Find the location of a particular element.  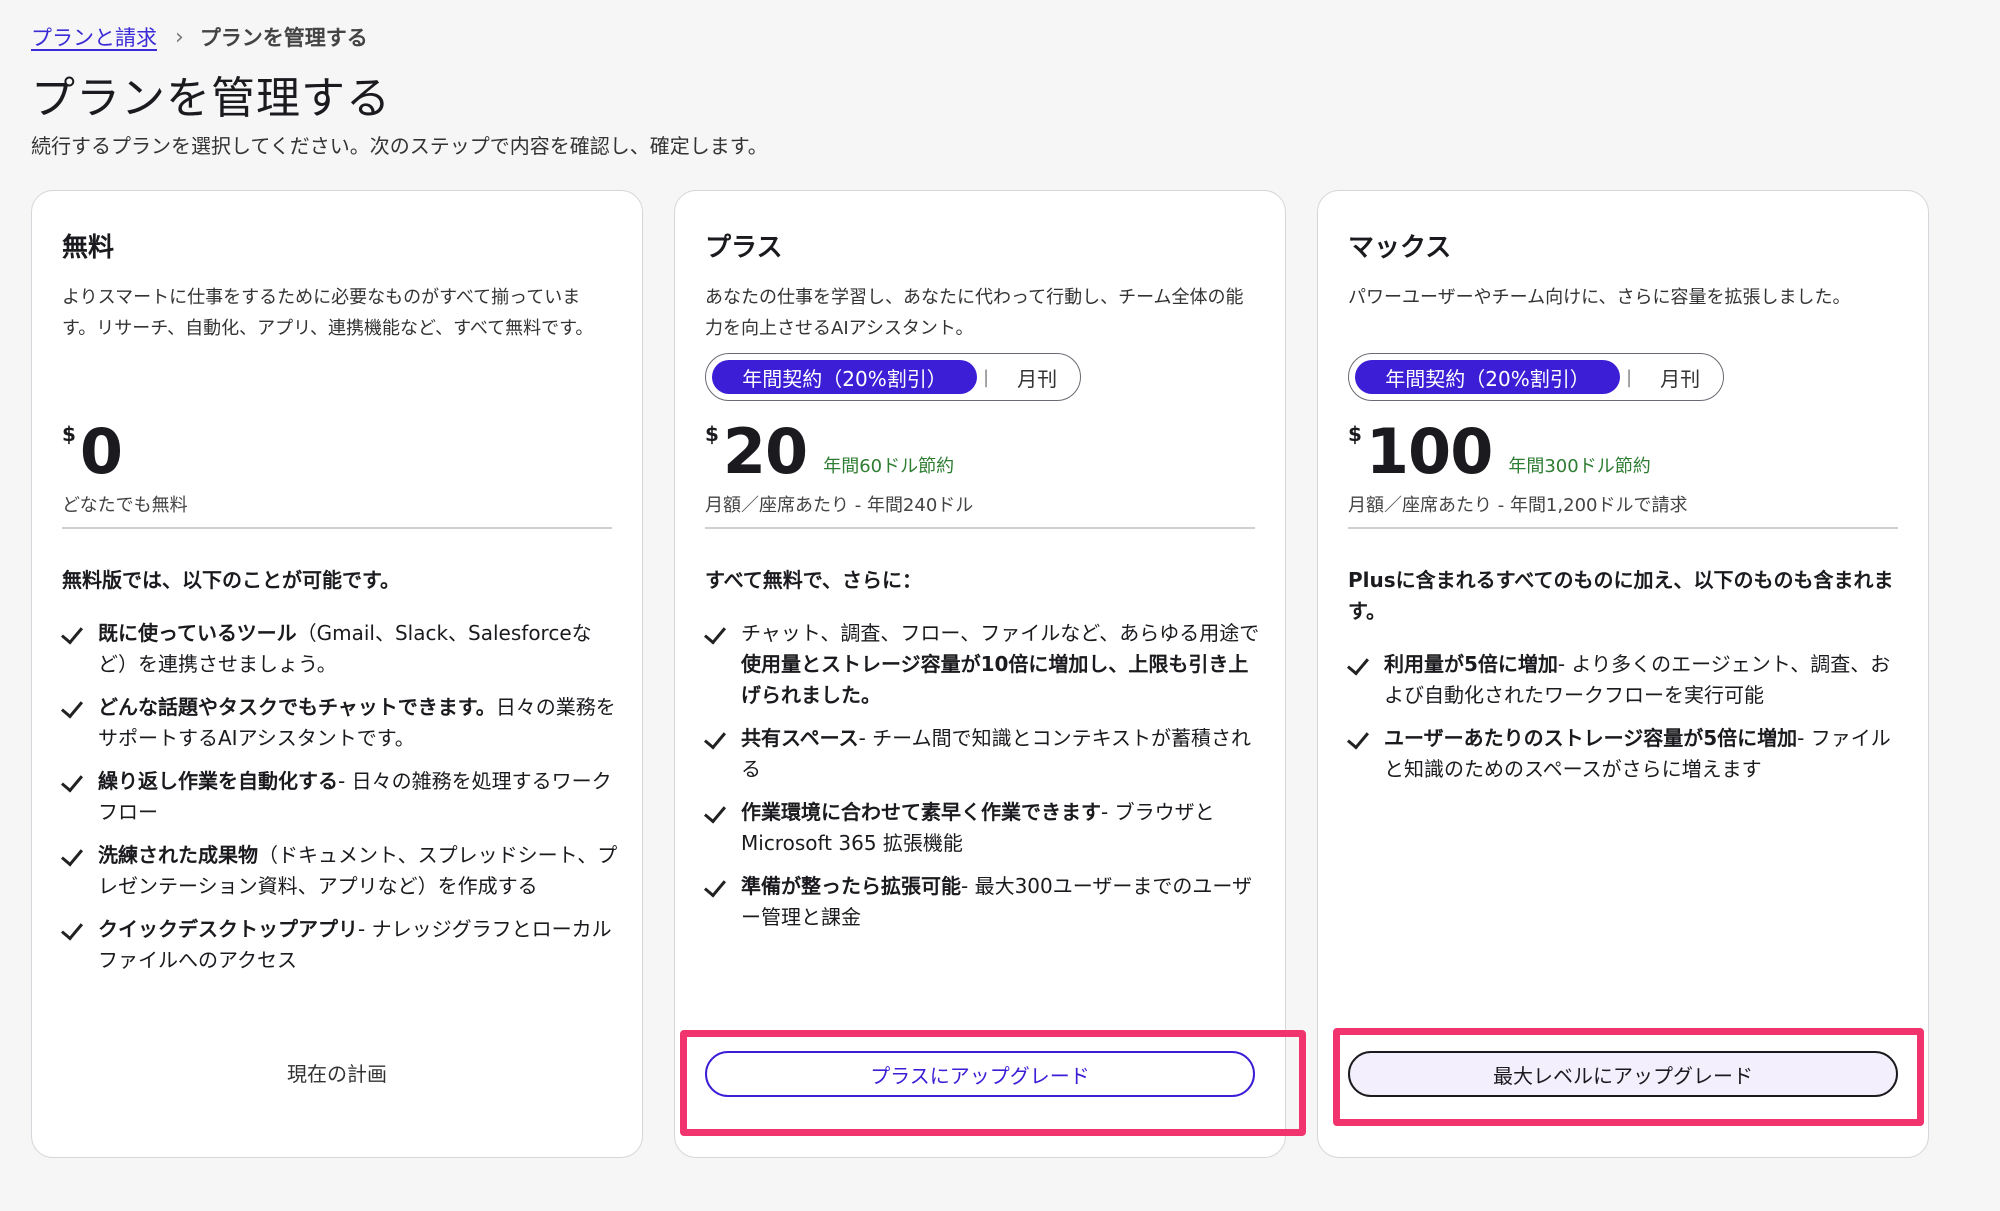

features-heading: すべて無料で、さらに： is located at coordinates (813, 580).